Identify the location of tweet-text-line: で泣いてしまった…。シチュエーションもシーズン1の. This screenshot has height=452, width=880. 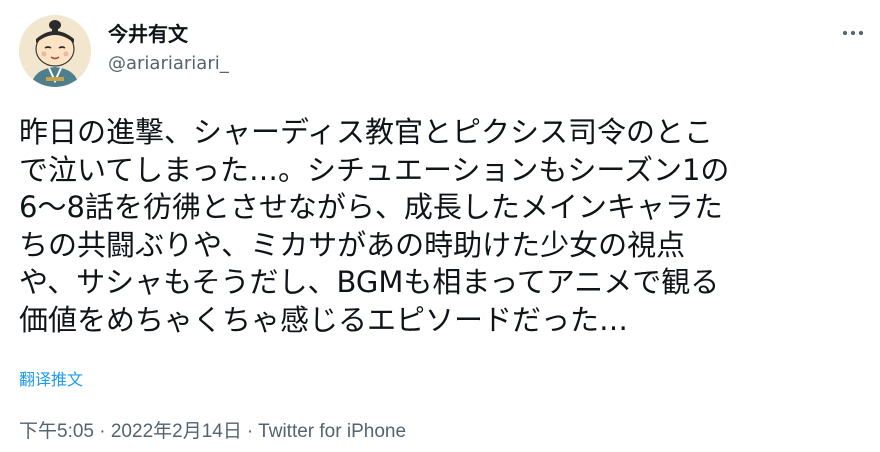
(374, 169).